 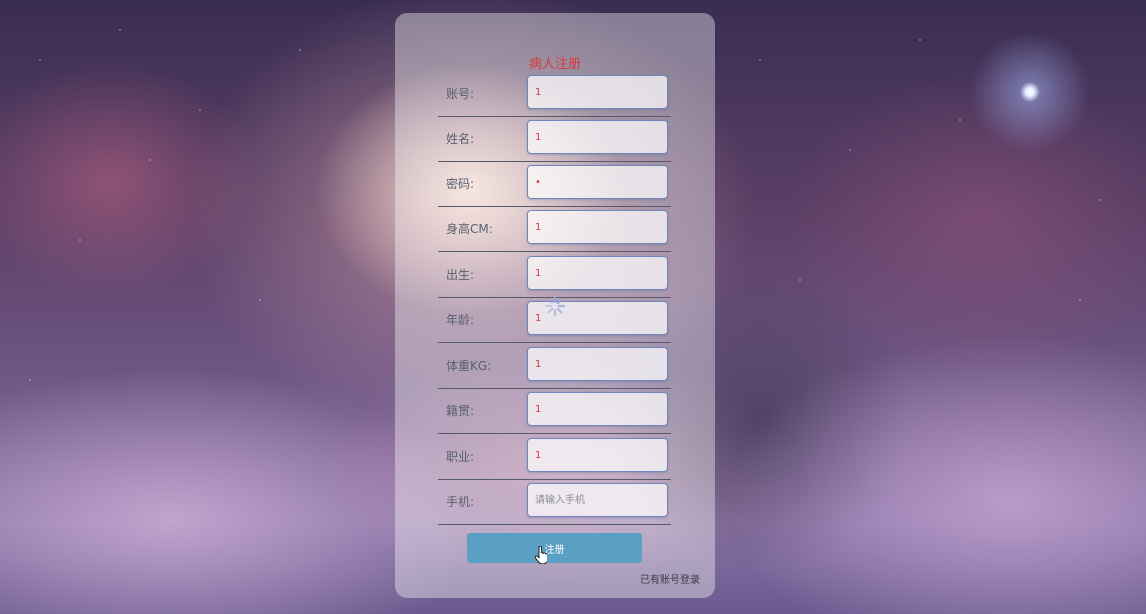 I want to click on hometown-input, so click(x=597, y=409).